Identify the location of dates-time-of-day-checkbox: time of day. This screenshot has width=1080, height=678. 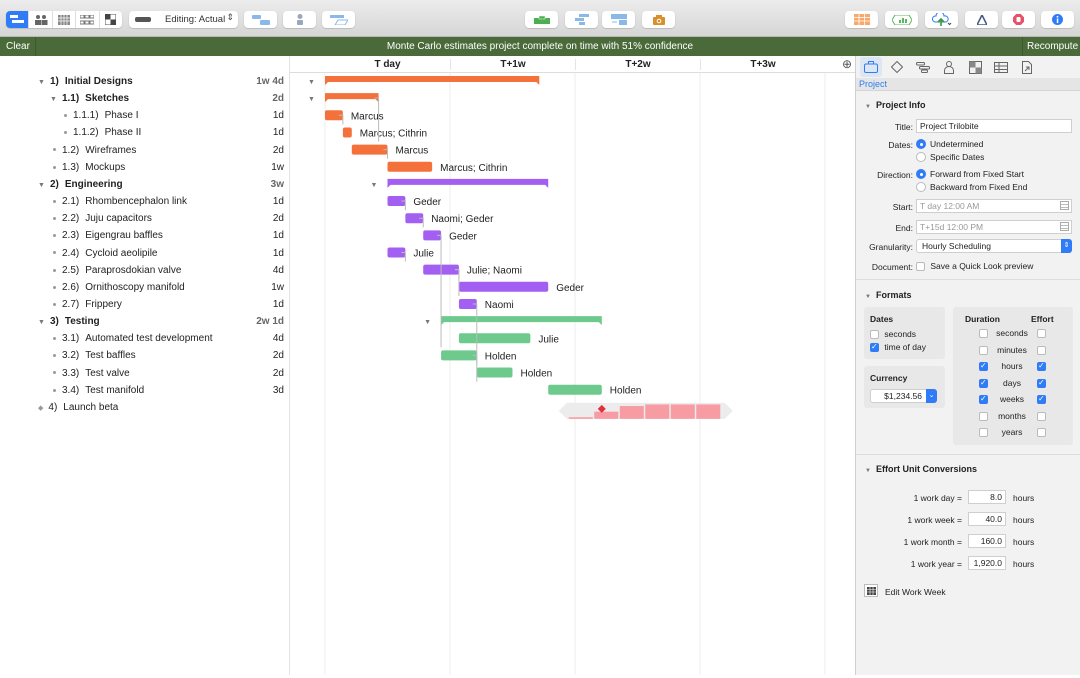
(898, 347).